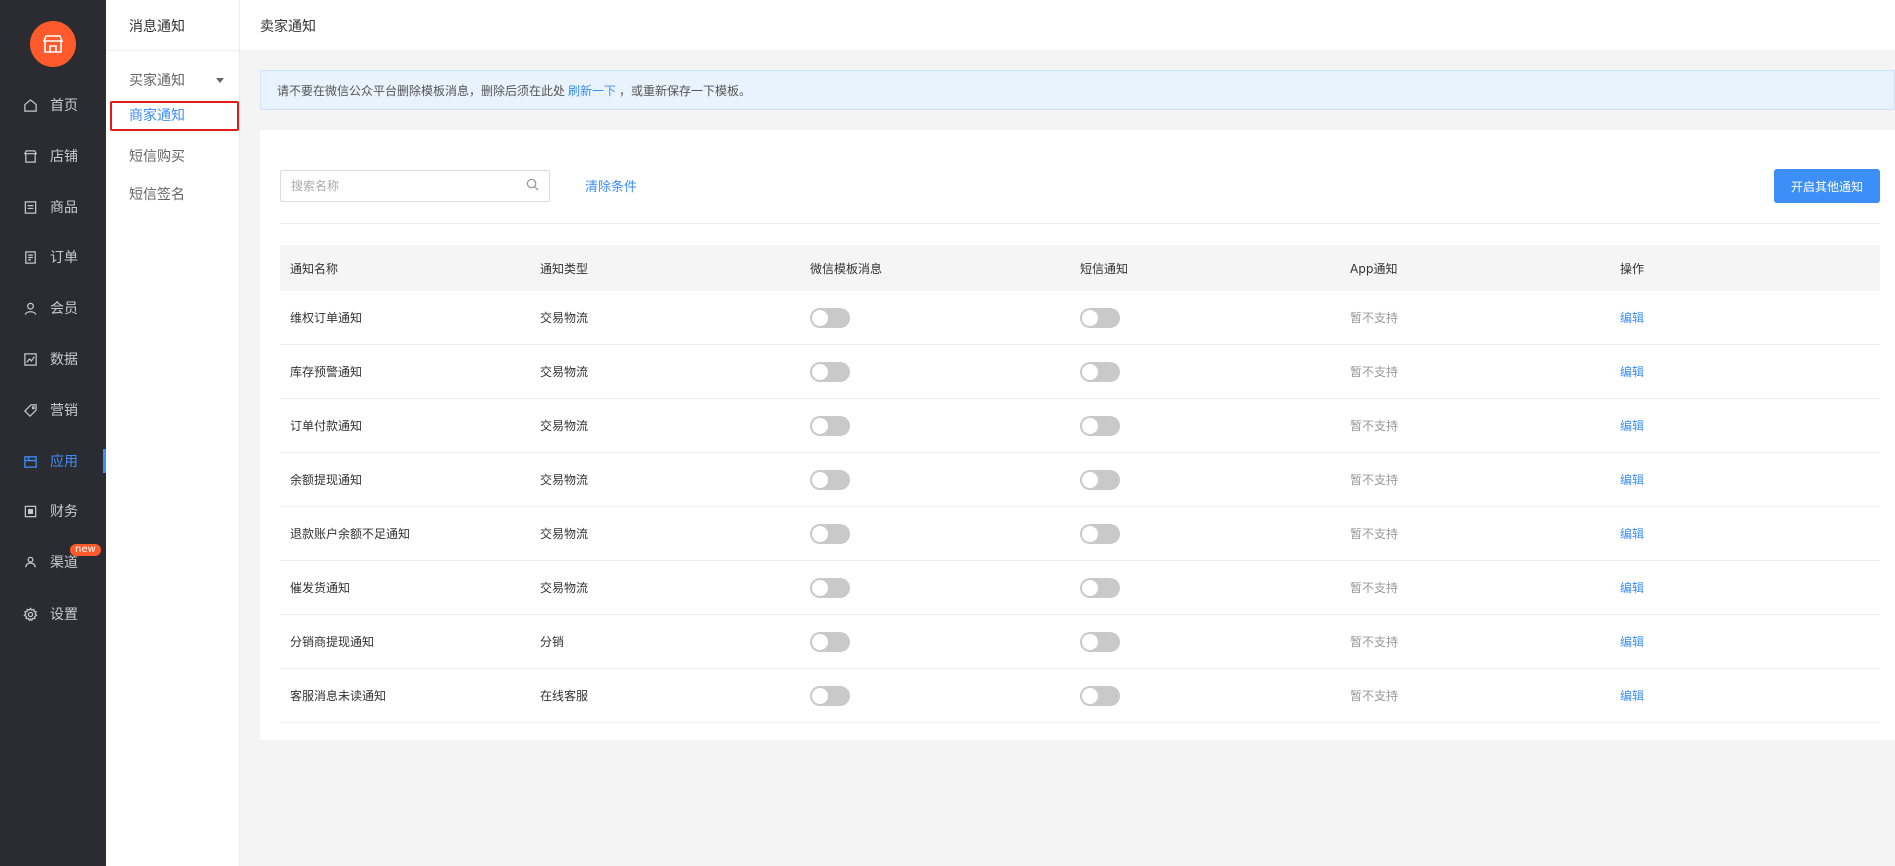 The width and height of the screenshot is (1895, 866). I want to click on table-row: 催发货通知 交易物流 暂不支持 编辑, so click(1080, 588).